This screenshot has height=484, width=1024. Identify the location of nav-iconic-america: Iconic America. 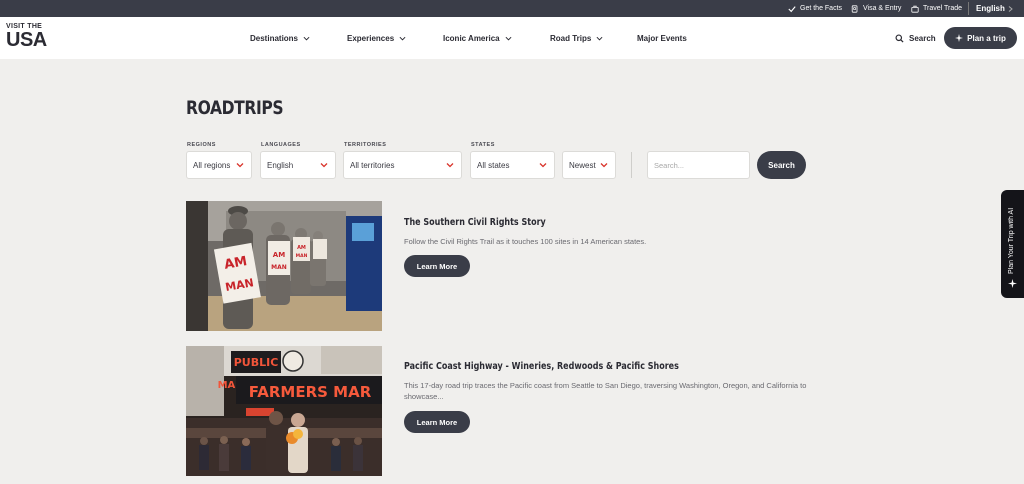
(477, 38).